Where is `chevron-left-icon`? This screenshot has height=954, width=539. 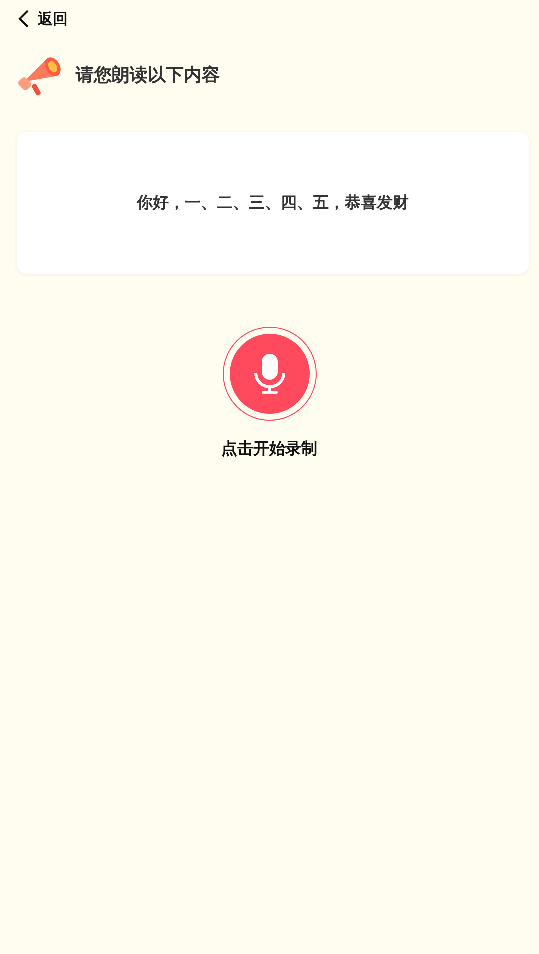 chevron-left-icon is located at coordinates (24, 19).